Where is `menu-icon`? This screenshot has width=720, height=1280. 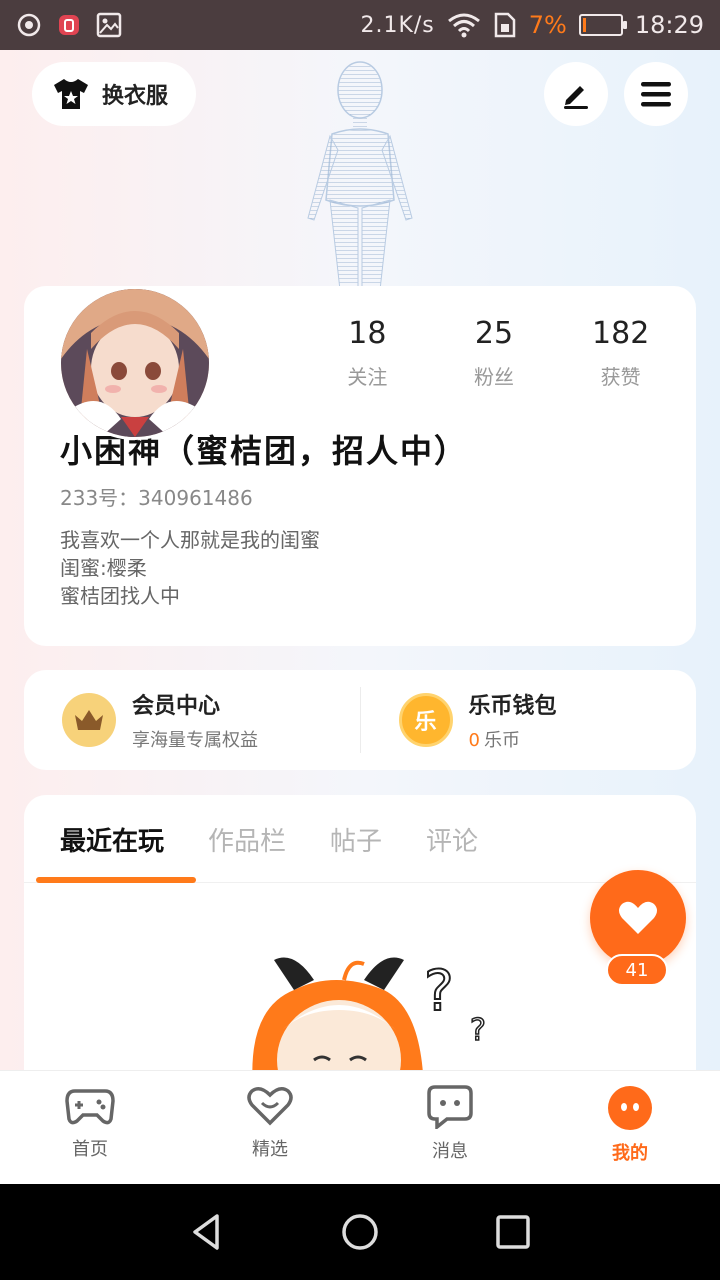 menu-icon is located at coordinates (656, 94).